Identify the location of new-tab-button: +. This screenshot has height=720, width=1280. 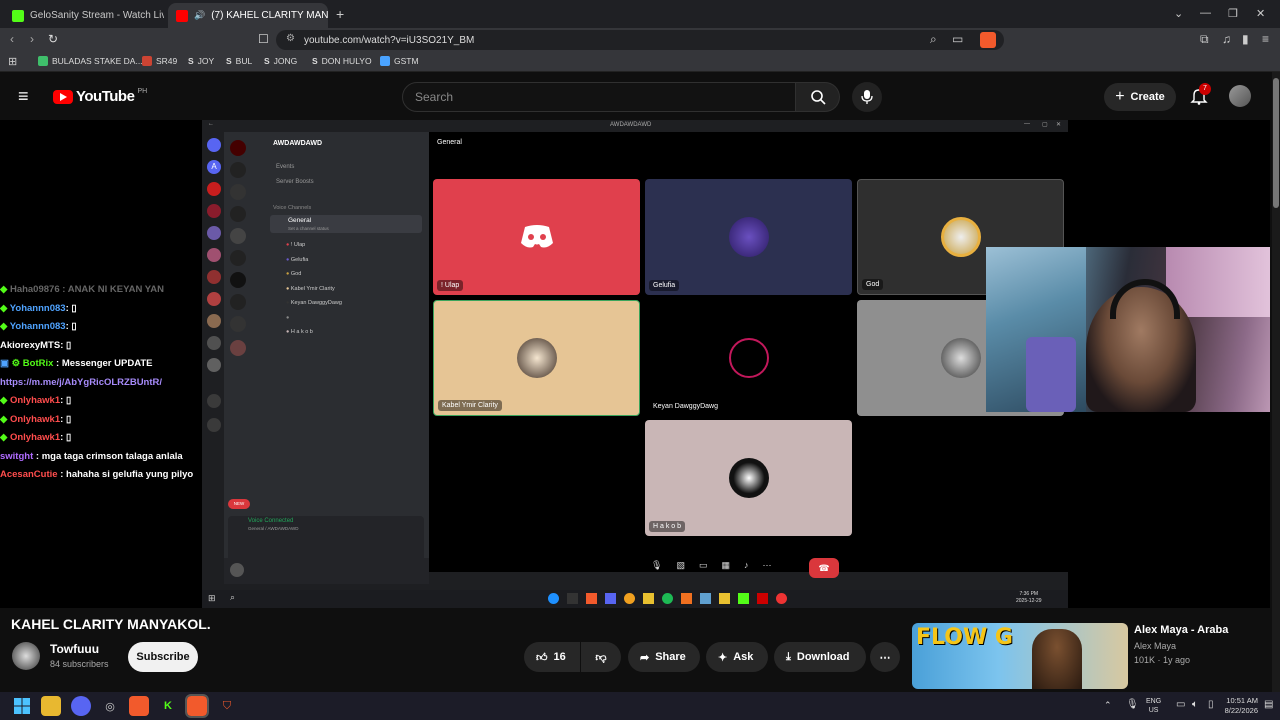
(340, 14).